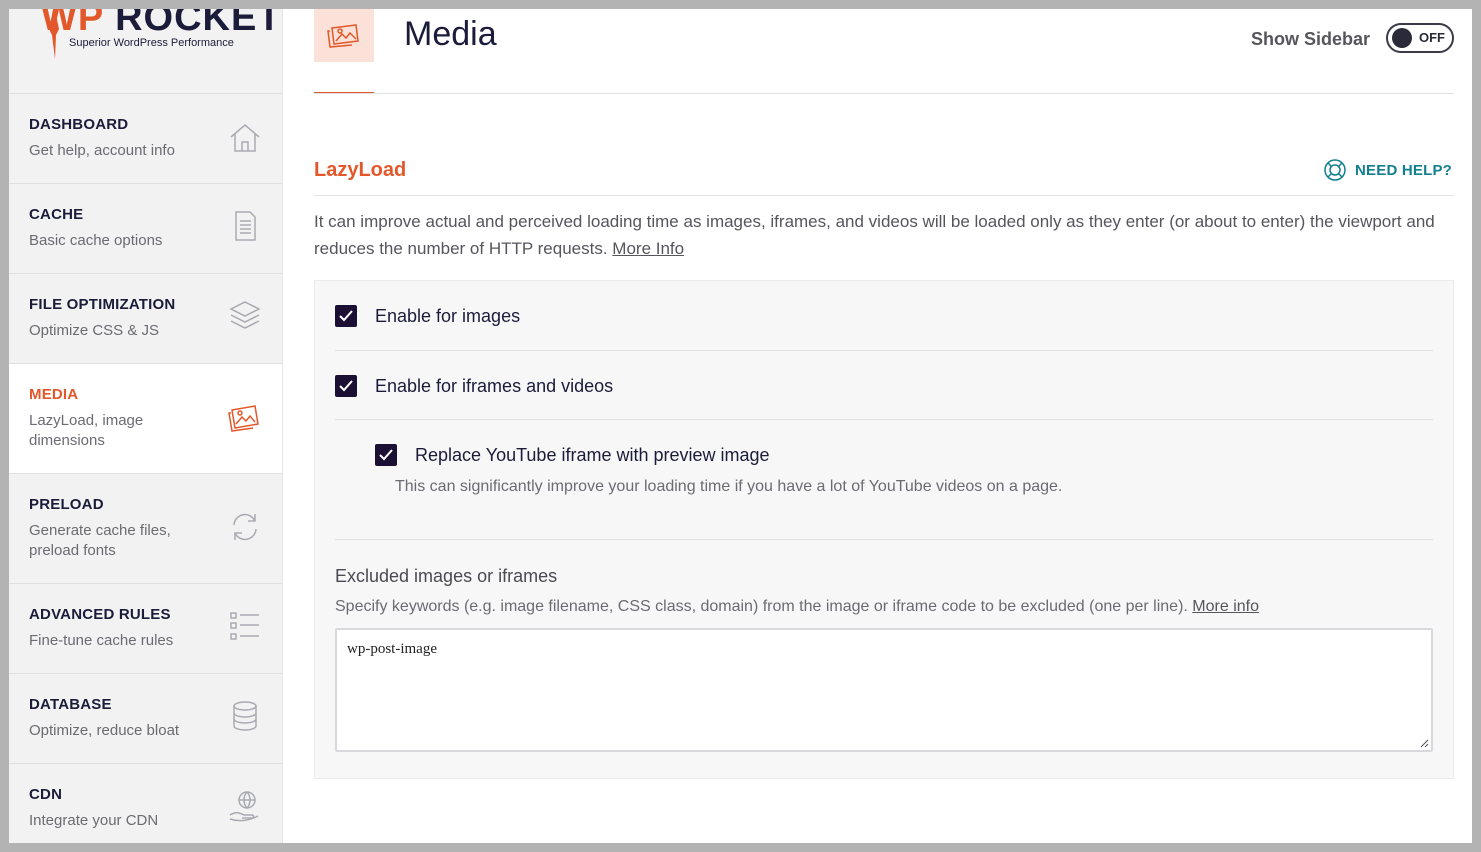 Image resolution: width=1481 pixels, height=852 pixels. I want to click on enable-iframes-checkbox, so click(346, 386).